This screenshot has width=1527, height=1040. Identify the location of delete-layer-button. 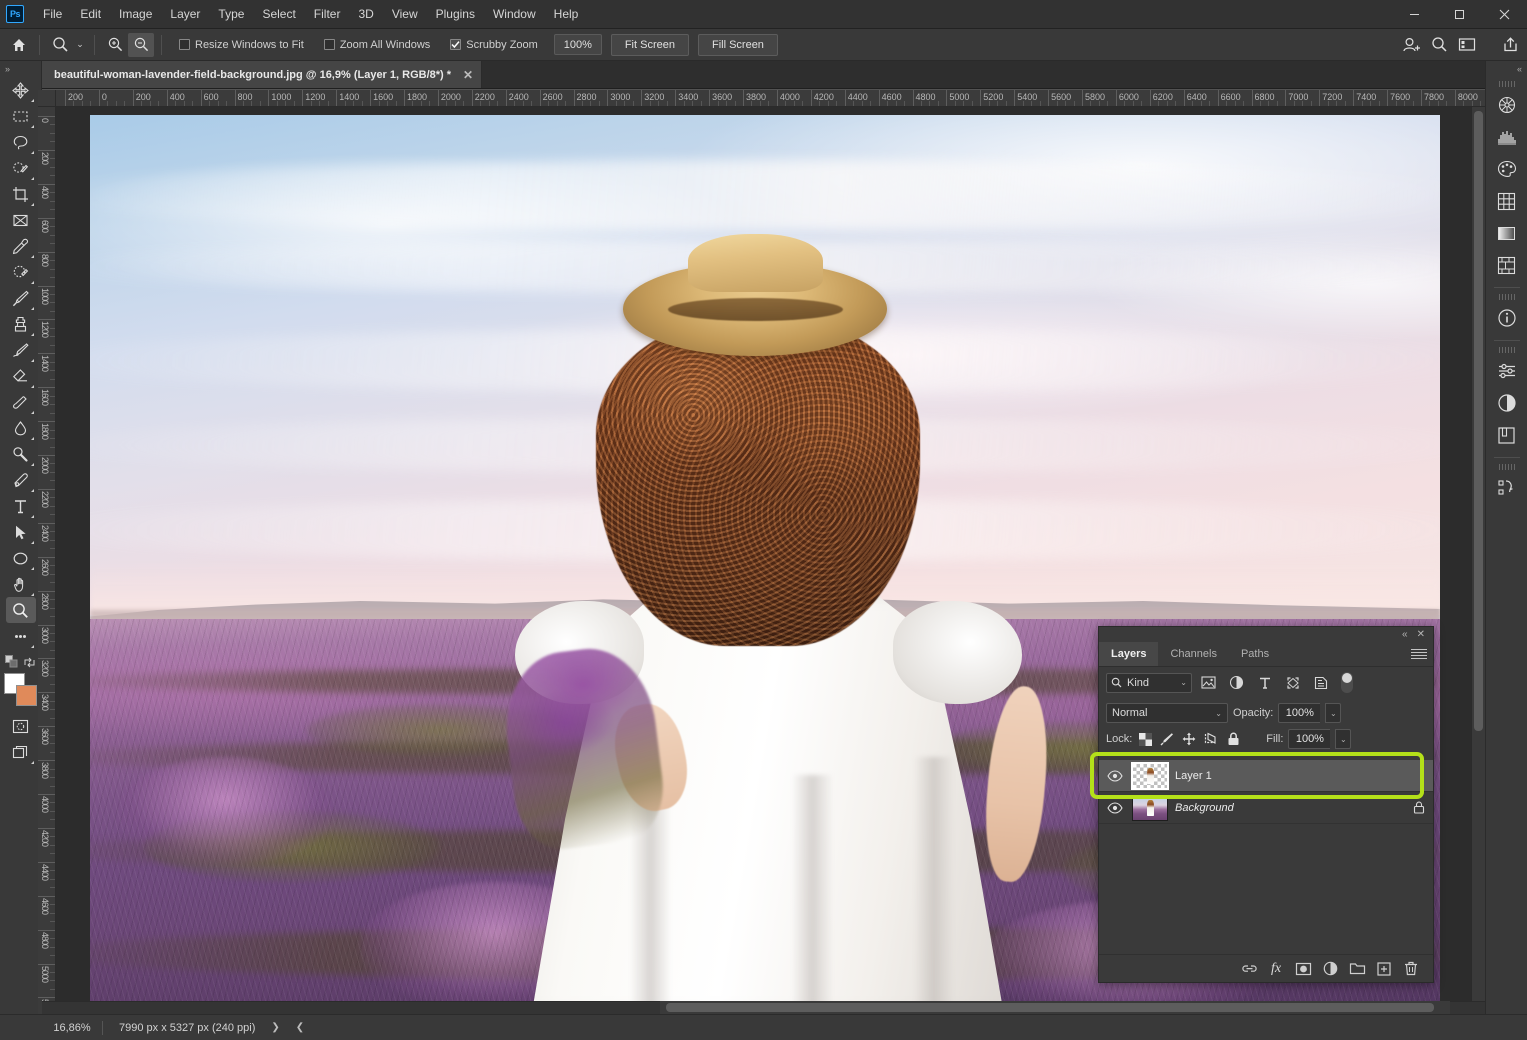
(1411, 969).